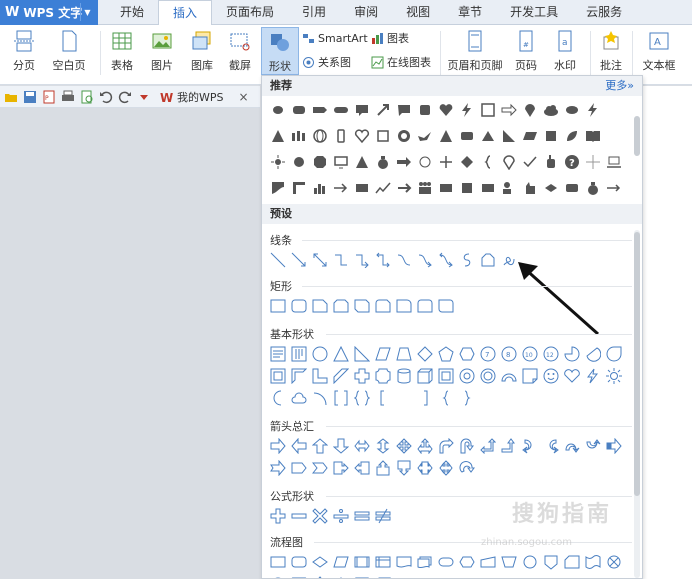  Describe the element at coordinates (299, 306) in the screenshot. I see `shape-rounded-rectangle` at that location.